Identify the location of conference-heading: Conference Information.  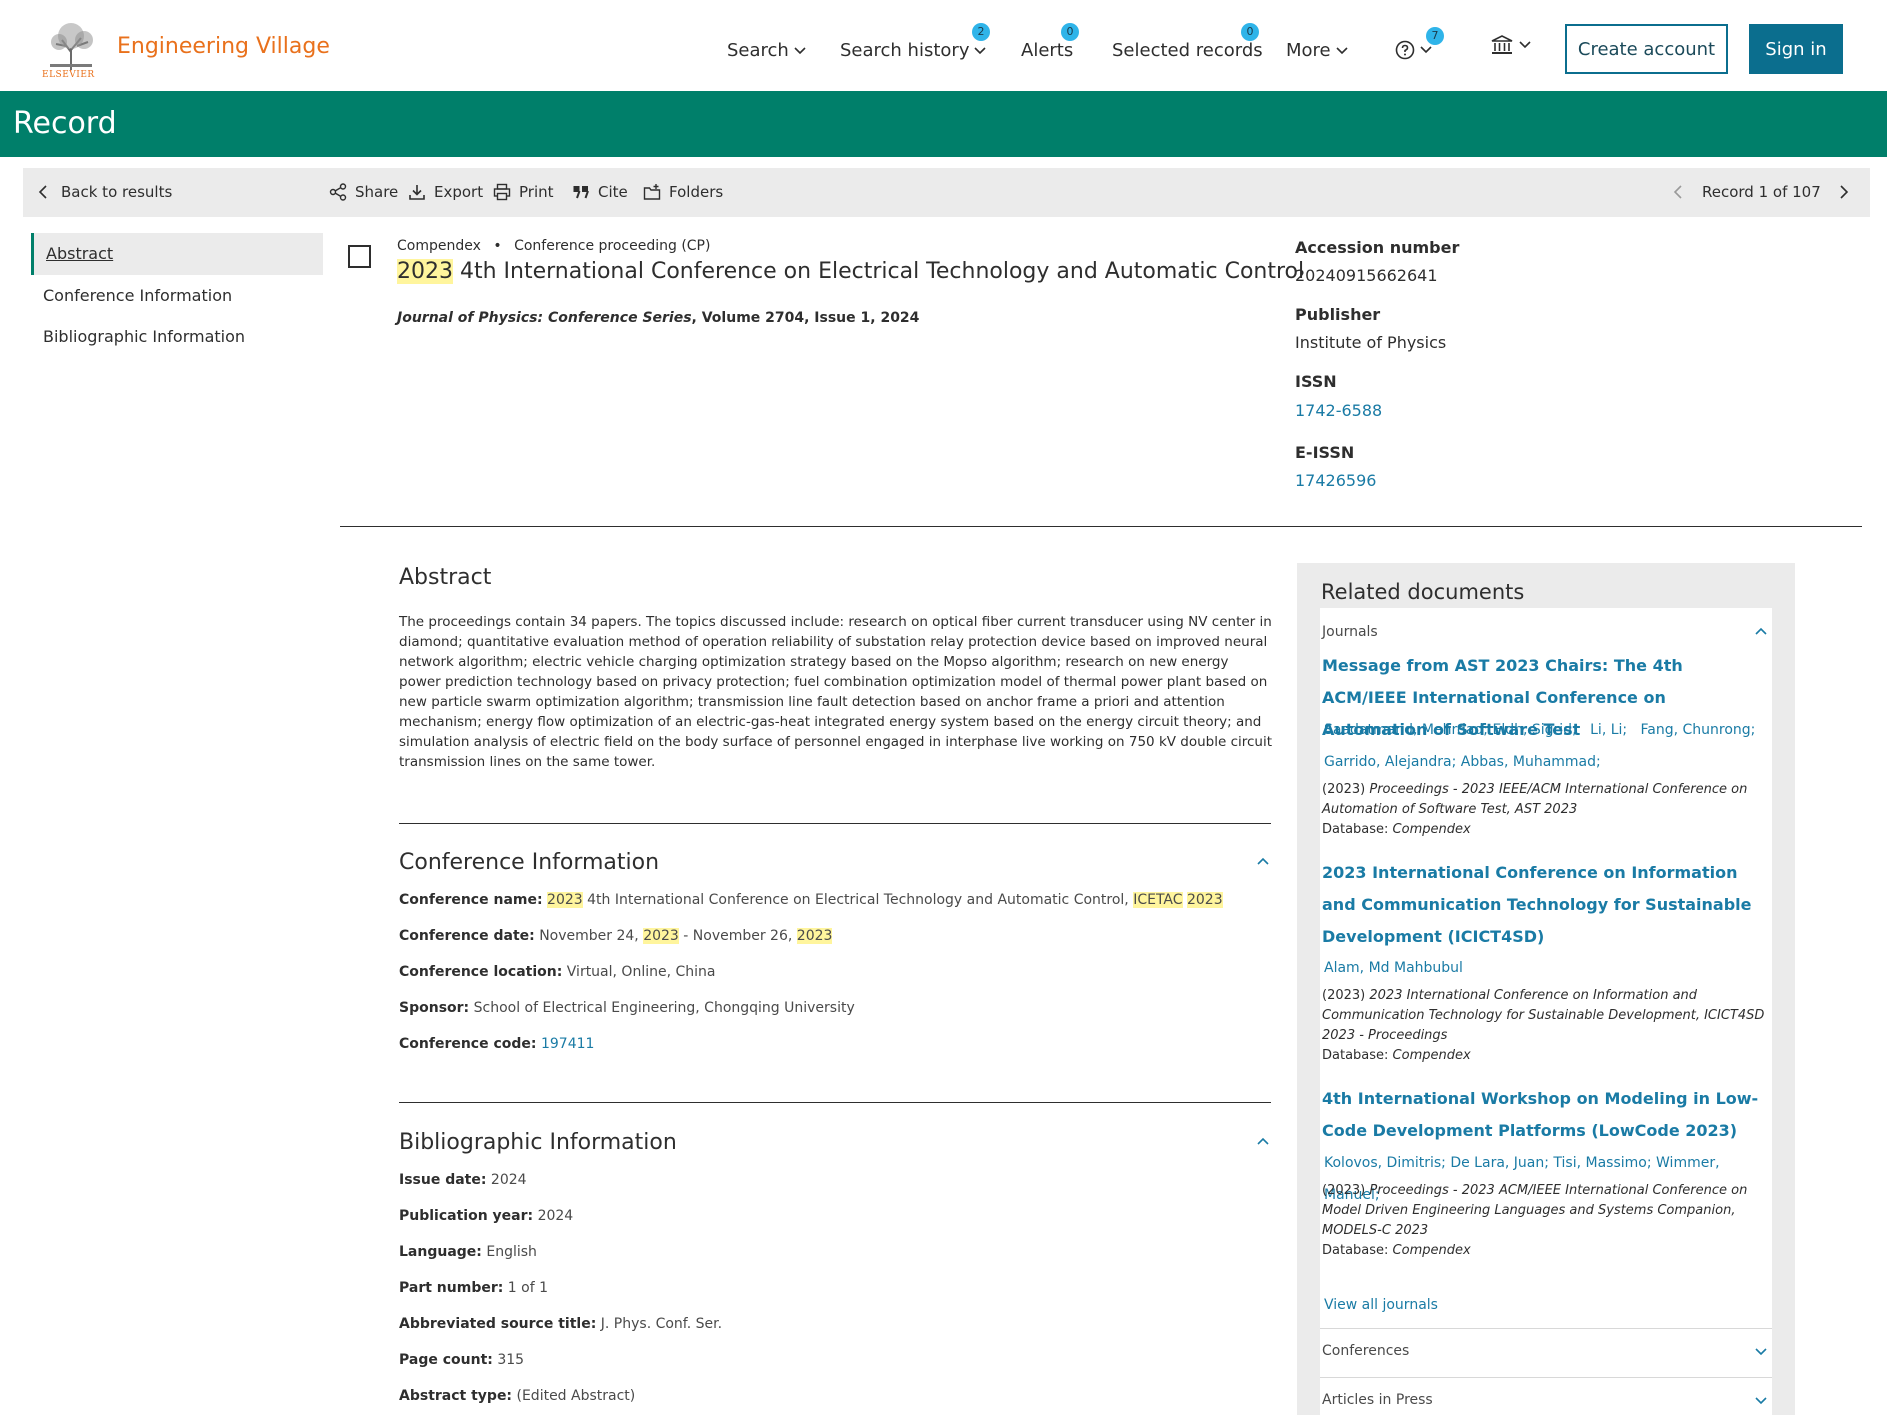
(529, 862).